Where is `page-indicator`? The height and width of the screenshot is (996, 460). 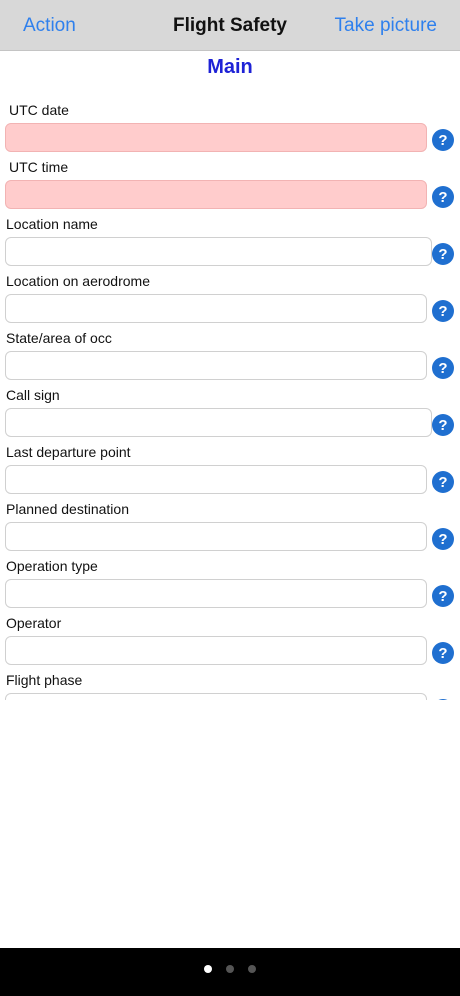
page-indicator is located at coordinates (230, 966).